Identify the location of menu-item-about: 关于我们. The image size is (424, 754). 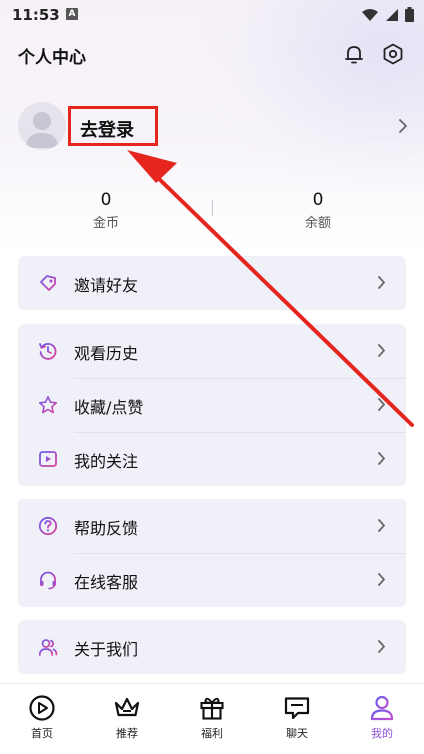
(212, 647).